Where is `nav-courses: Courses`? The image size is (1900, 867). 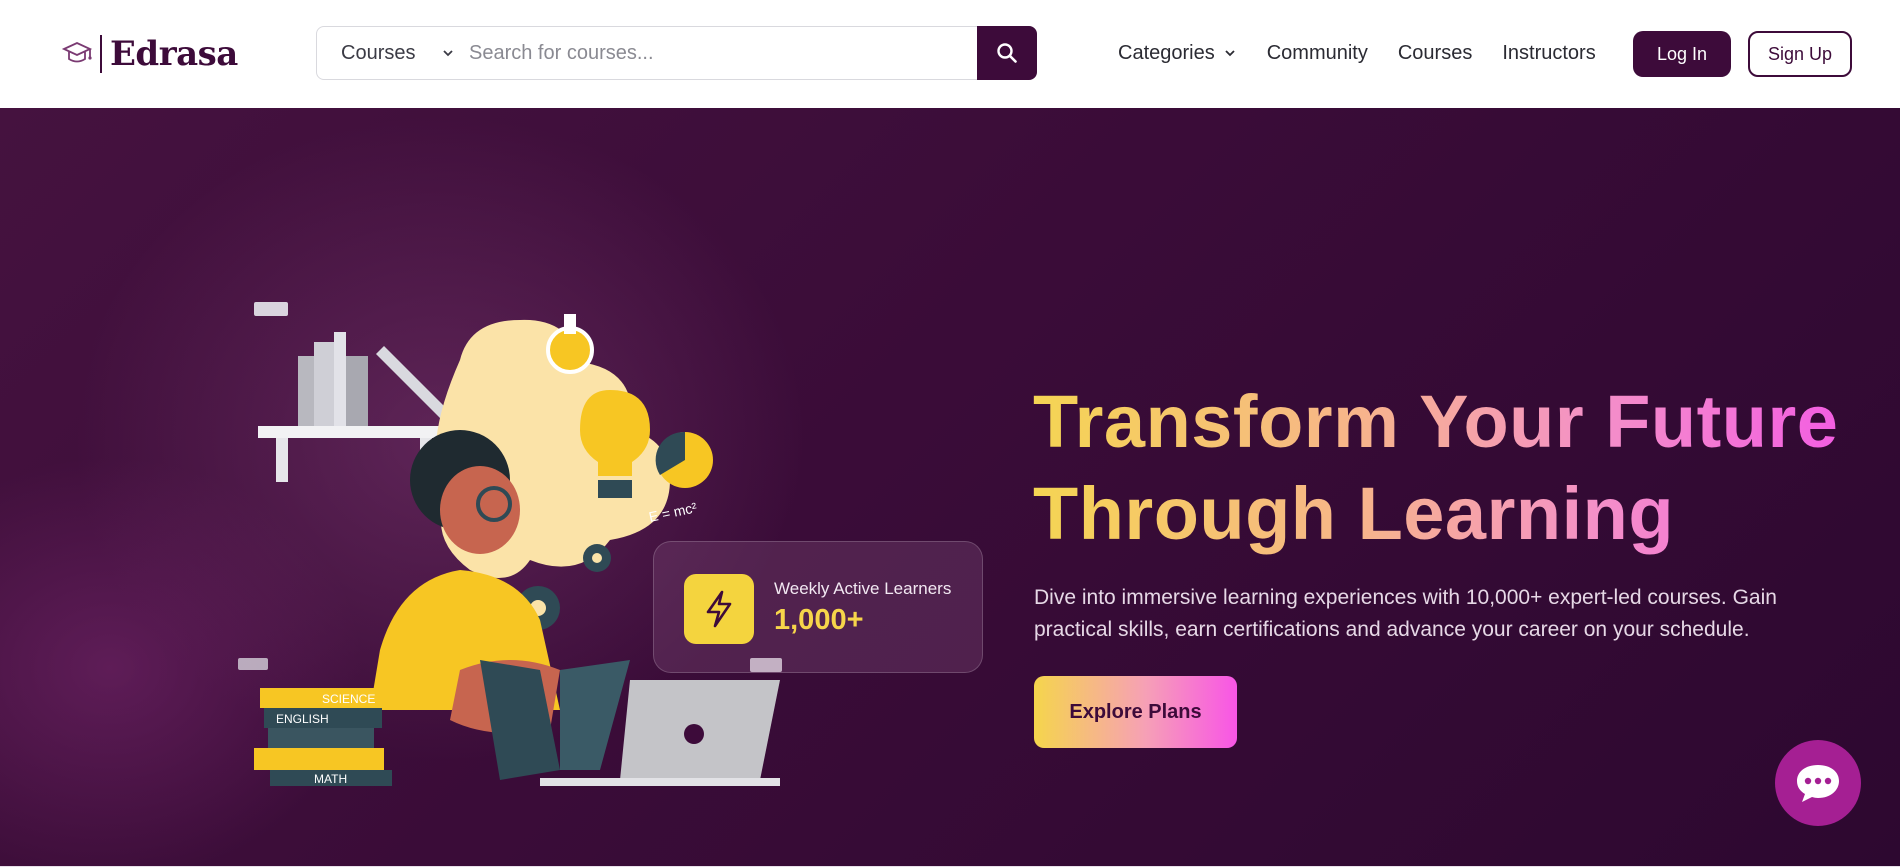
nav-courses: Courses is located at coordinates (1435, 53).